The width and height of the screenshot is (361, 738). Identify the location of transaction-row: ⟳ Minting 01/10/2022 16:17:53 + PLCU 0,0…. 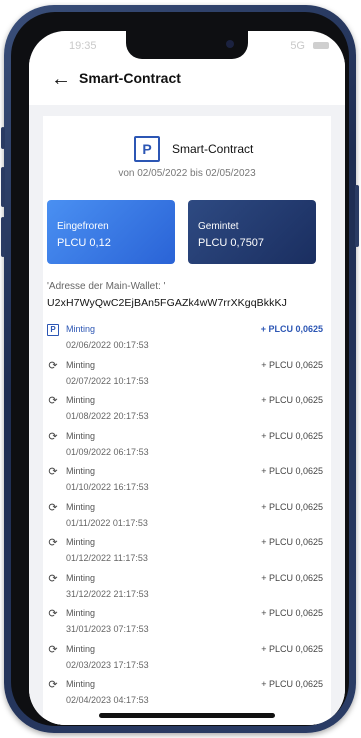
(187, 481).